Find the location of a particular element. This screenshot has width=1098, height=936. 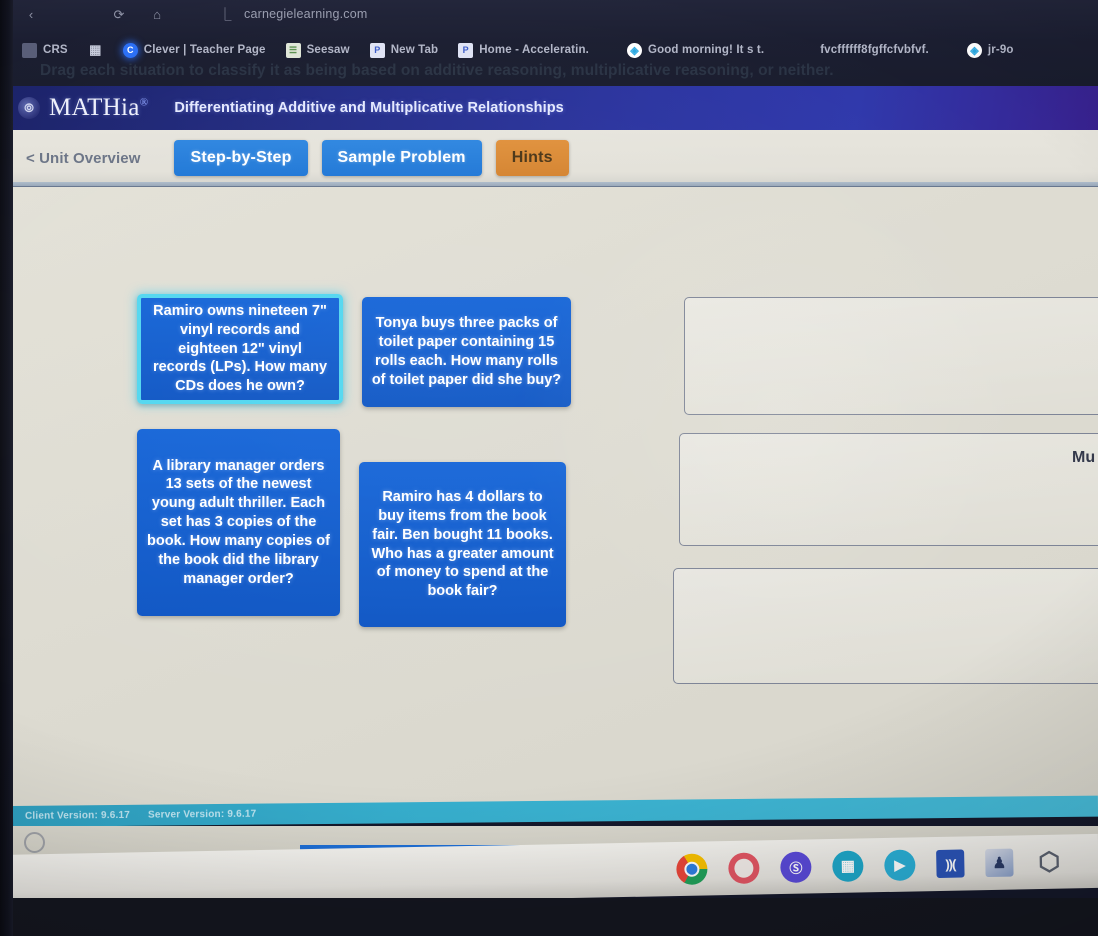

apps-grid-icon: ▦ is located at coordinates (95, 49).